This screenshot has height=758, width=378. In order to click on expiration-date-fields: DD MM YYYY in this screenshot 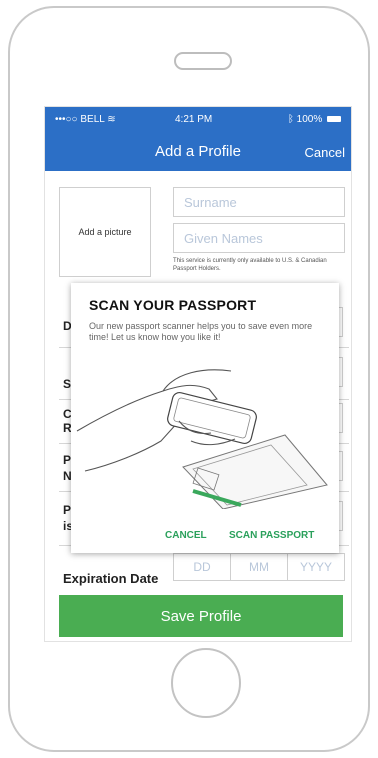, I will do `click(259, 567)`.